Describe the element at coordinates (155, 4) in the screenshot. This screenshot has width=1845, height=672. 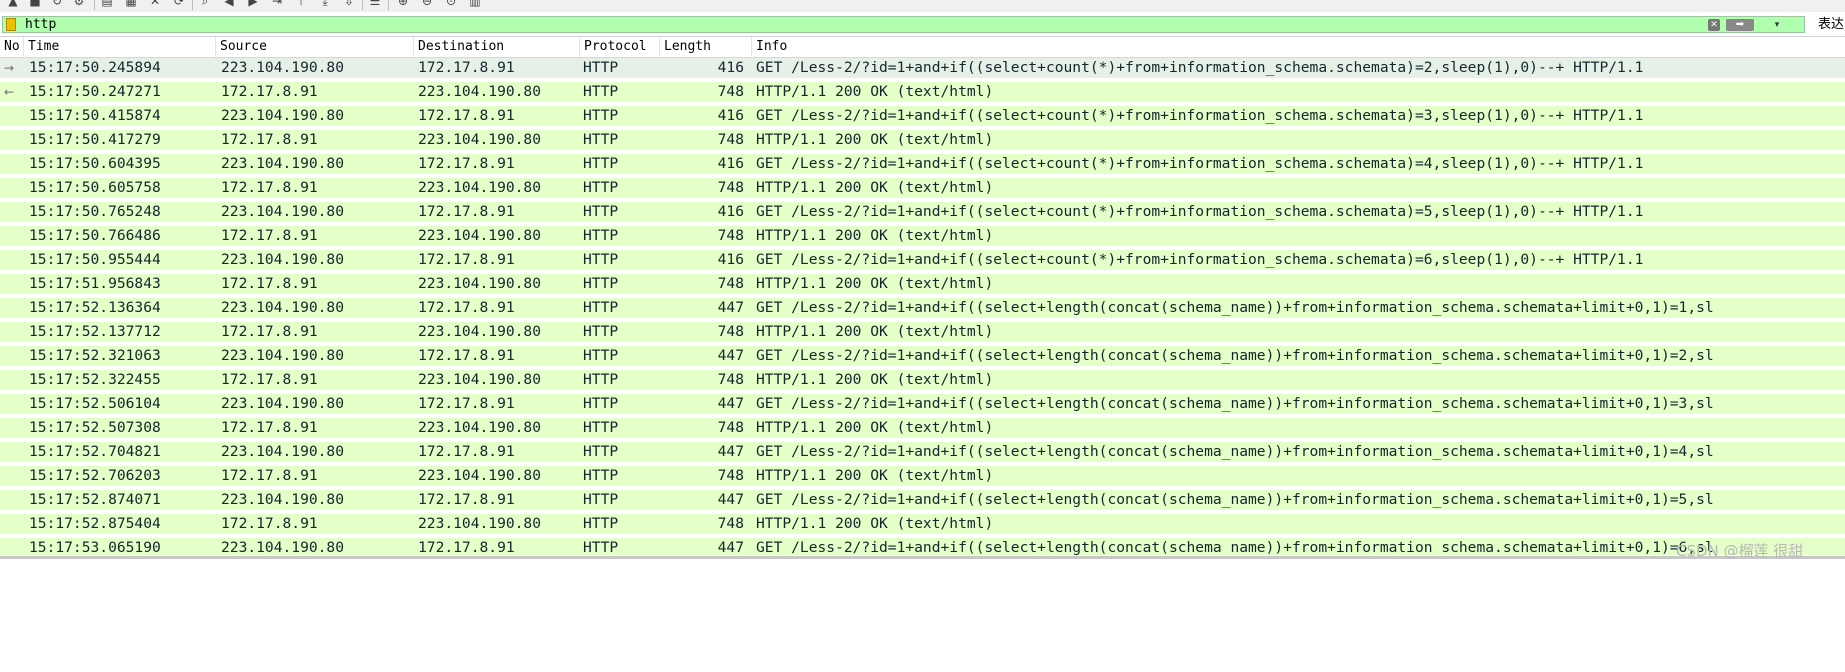
I see `close-file-icon: ✕` at that location.